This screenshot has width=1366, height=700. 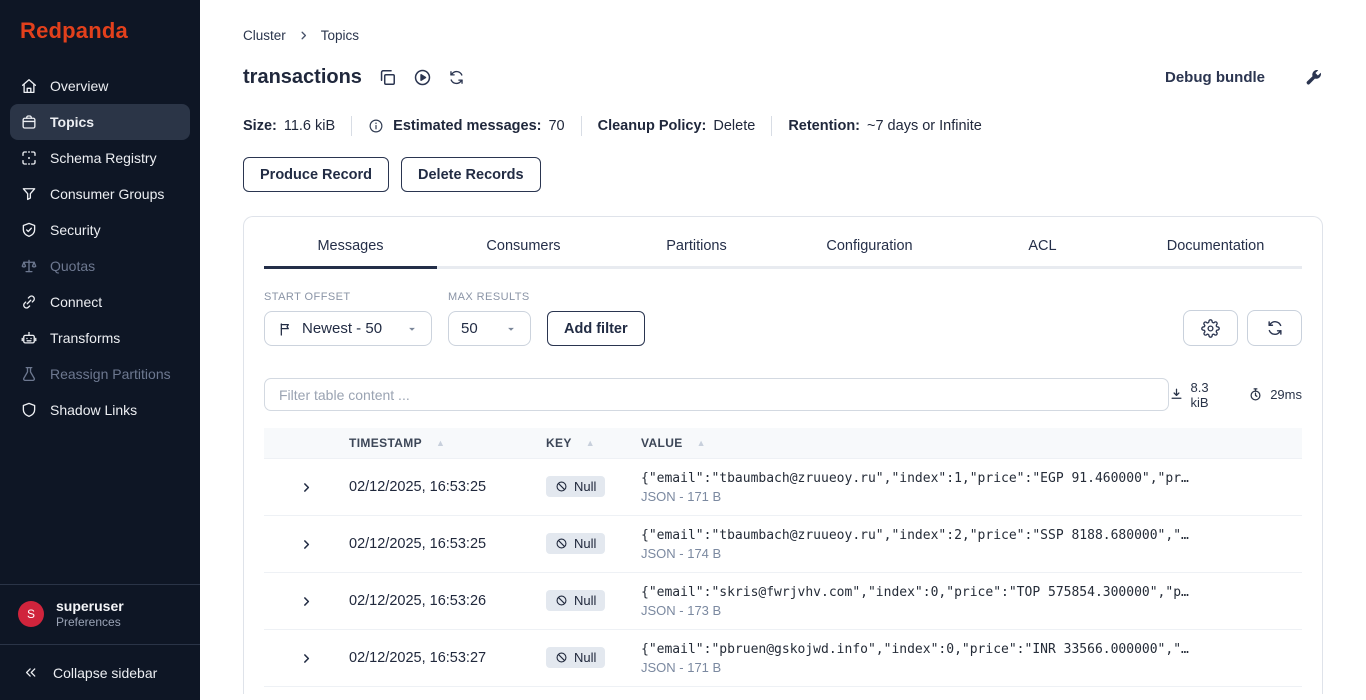 What do you see at coordinates (471, 174) in the screenshot?
I see `delete-records-button: Delete Records` at bounding box center [471, 174].